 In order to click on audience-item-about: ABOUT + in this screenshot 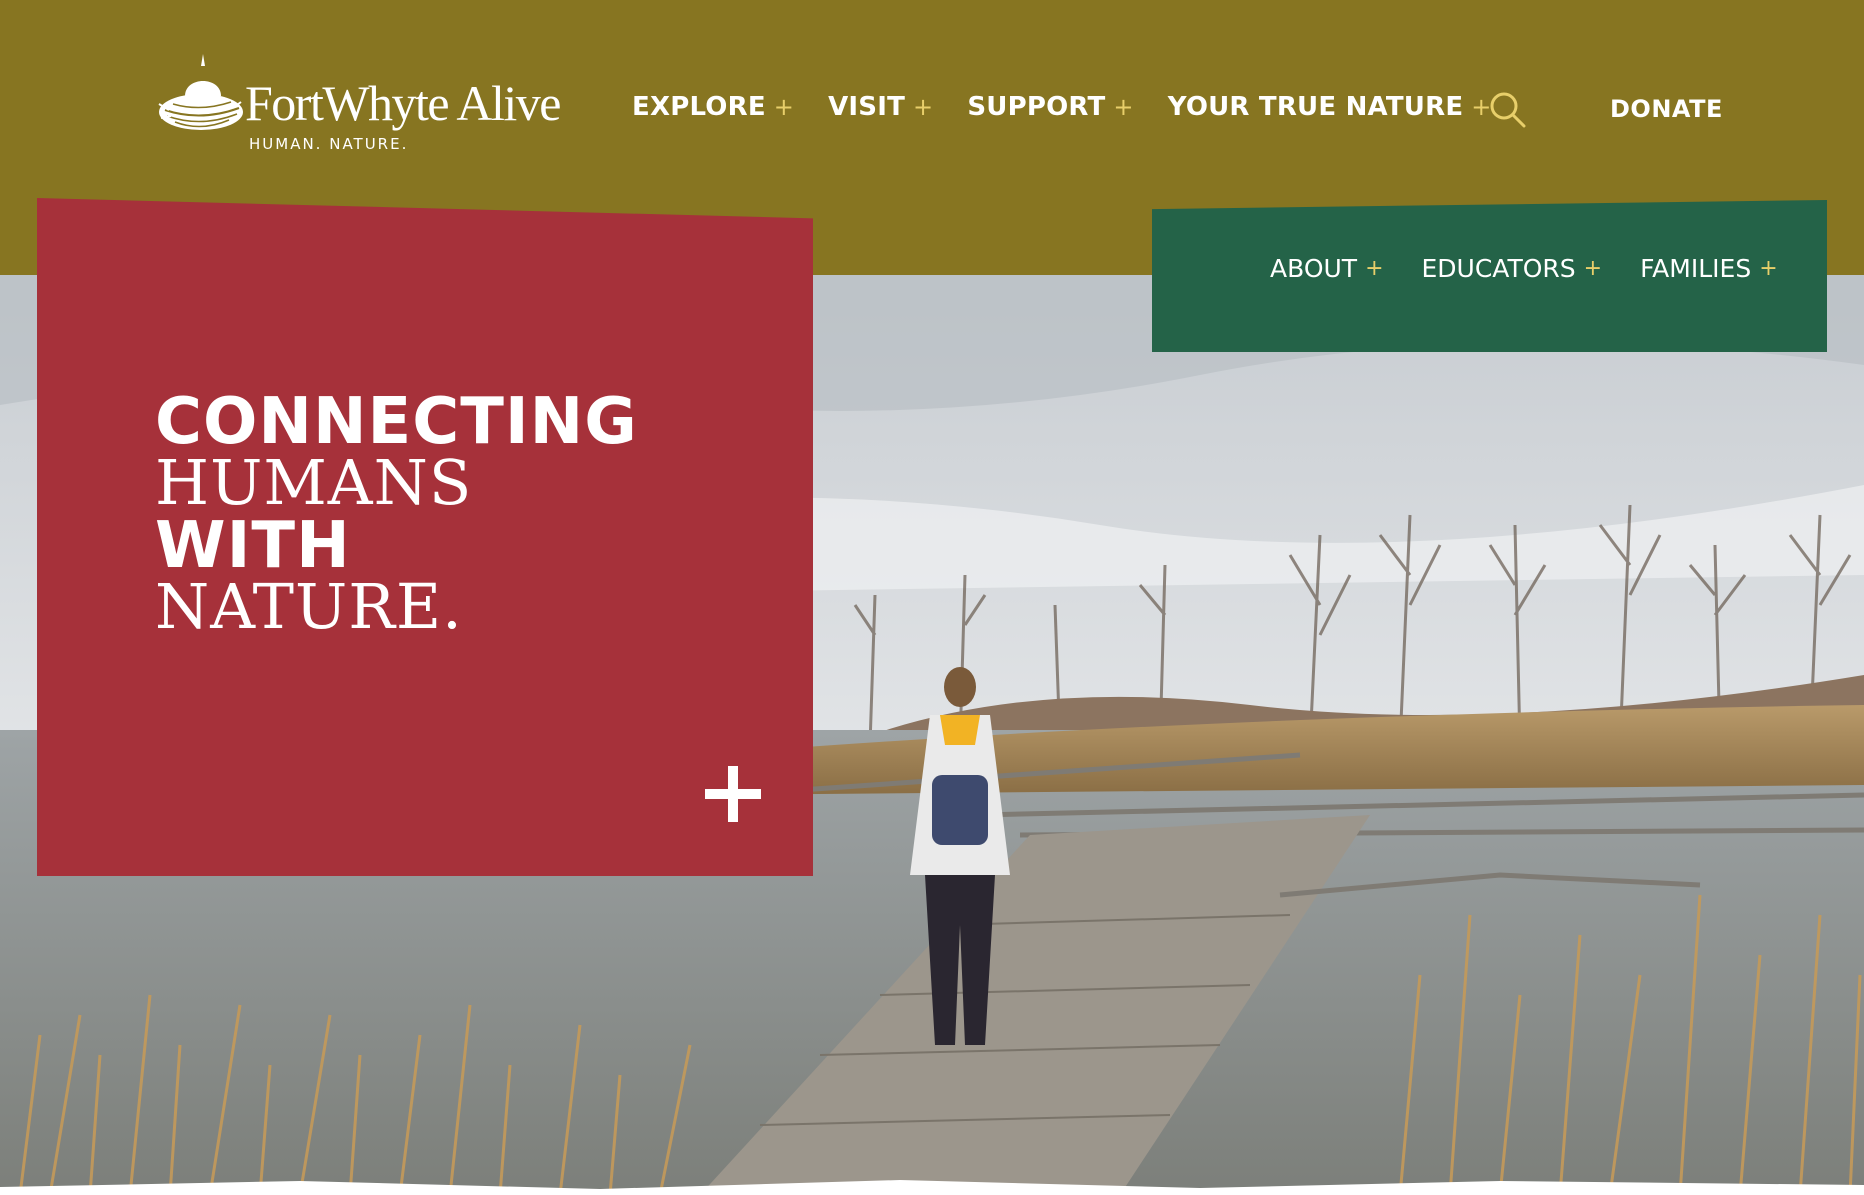, I will do `click(1327, 268)`.